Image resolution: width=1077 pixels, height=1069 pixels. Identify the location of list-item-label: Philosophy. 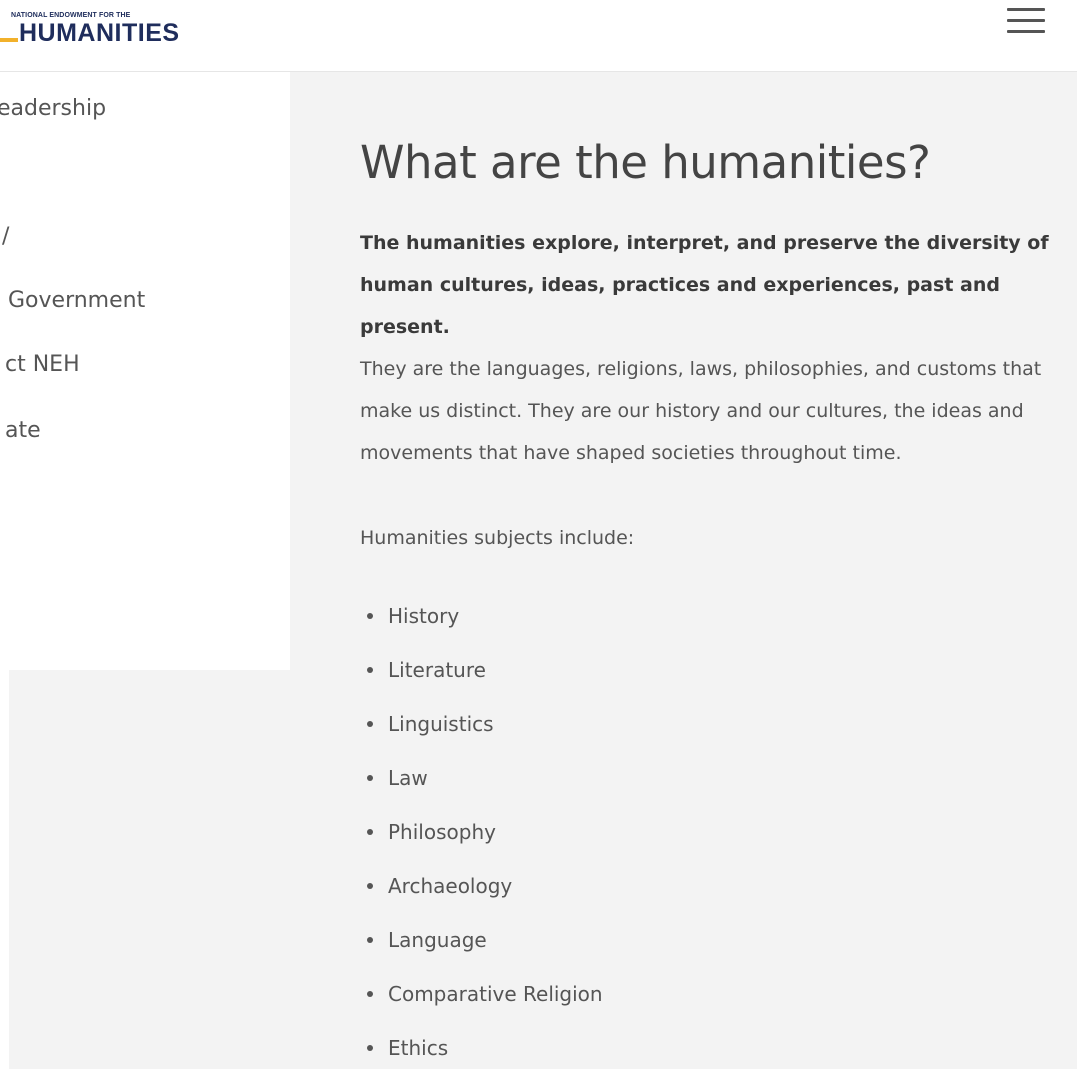
(442, 832).